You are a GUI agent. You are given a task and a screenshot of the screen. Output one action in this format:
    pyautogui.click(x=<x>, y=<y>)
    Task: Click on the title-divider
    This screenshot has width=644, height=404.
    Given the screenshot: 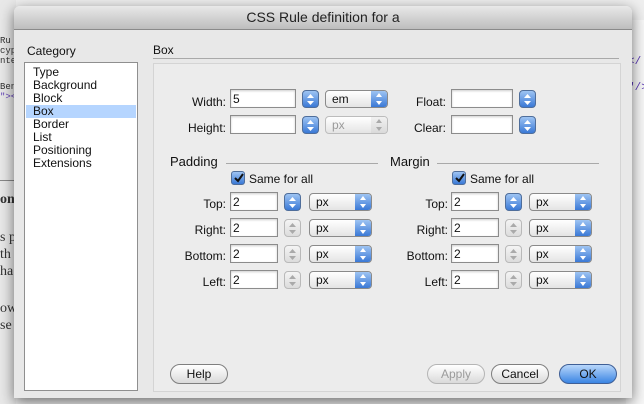 What is the action you would take?
    pyautogui.click(x=386, y=58)
    